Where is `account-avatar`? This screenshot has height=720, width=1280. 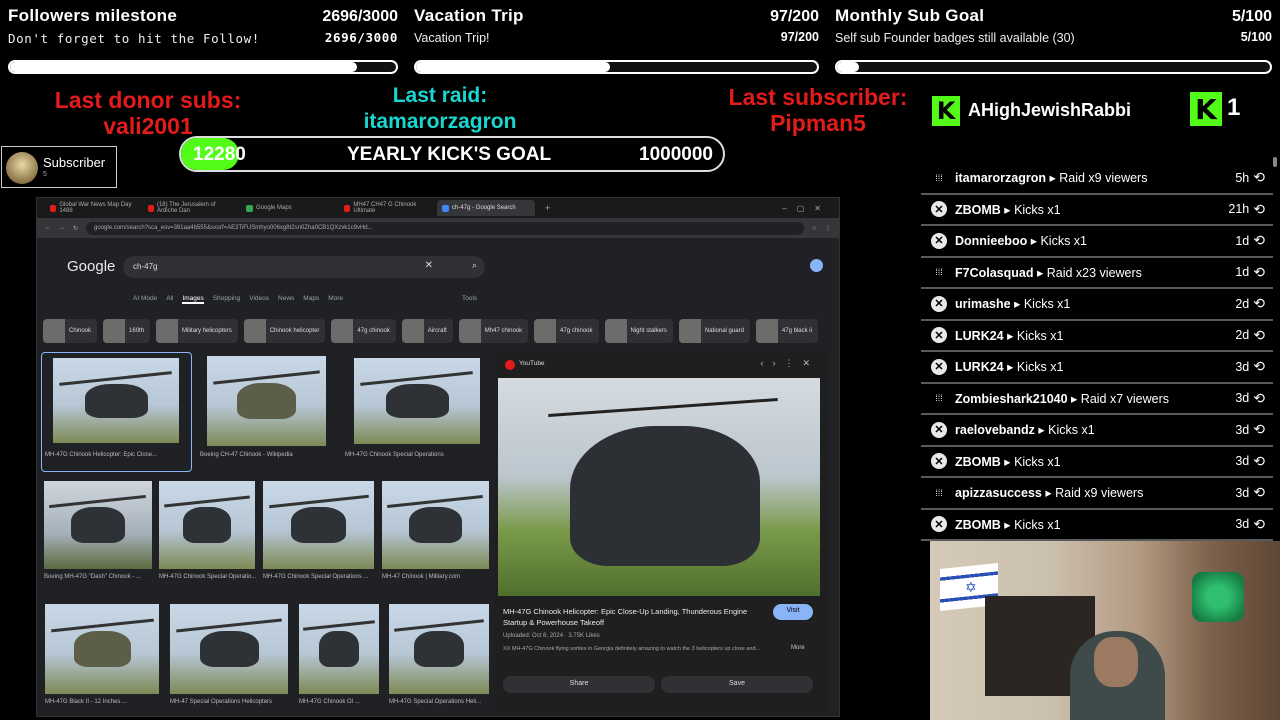 account-avatar is located at coordinates (816, 265).